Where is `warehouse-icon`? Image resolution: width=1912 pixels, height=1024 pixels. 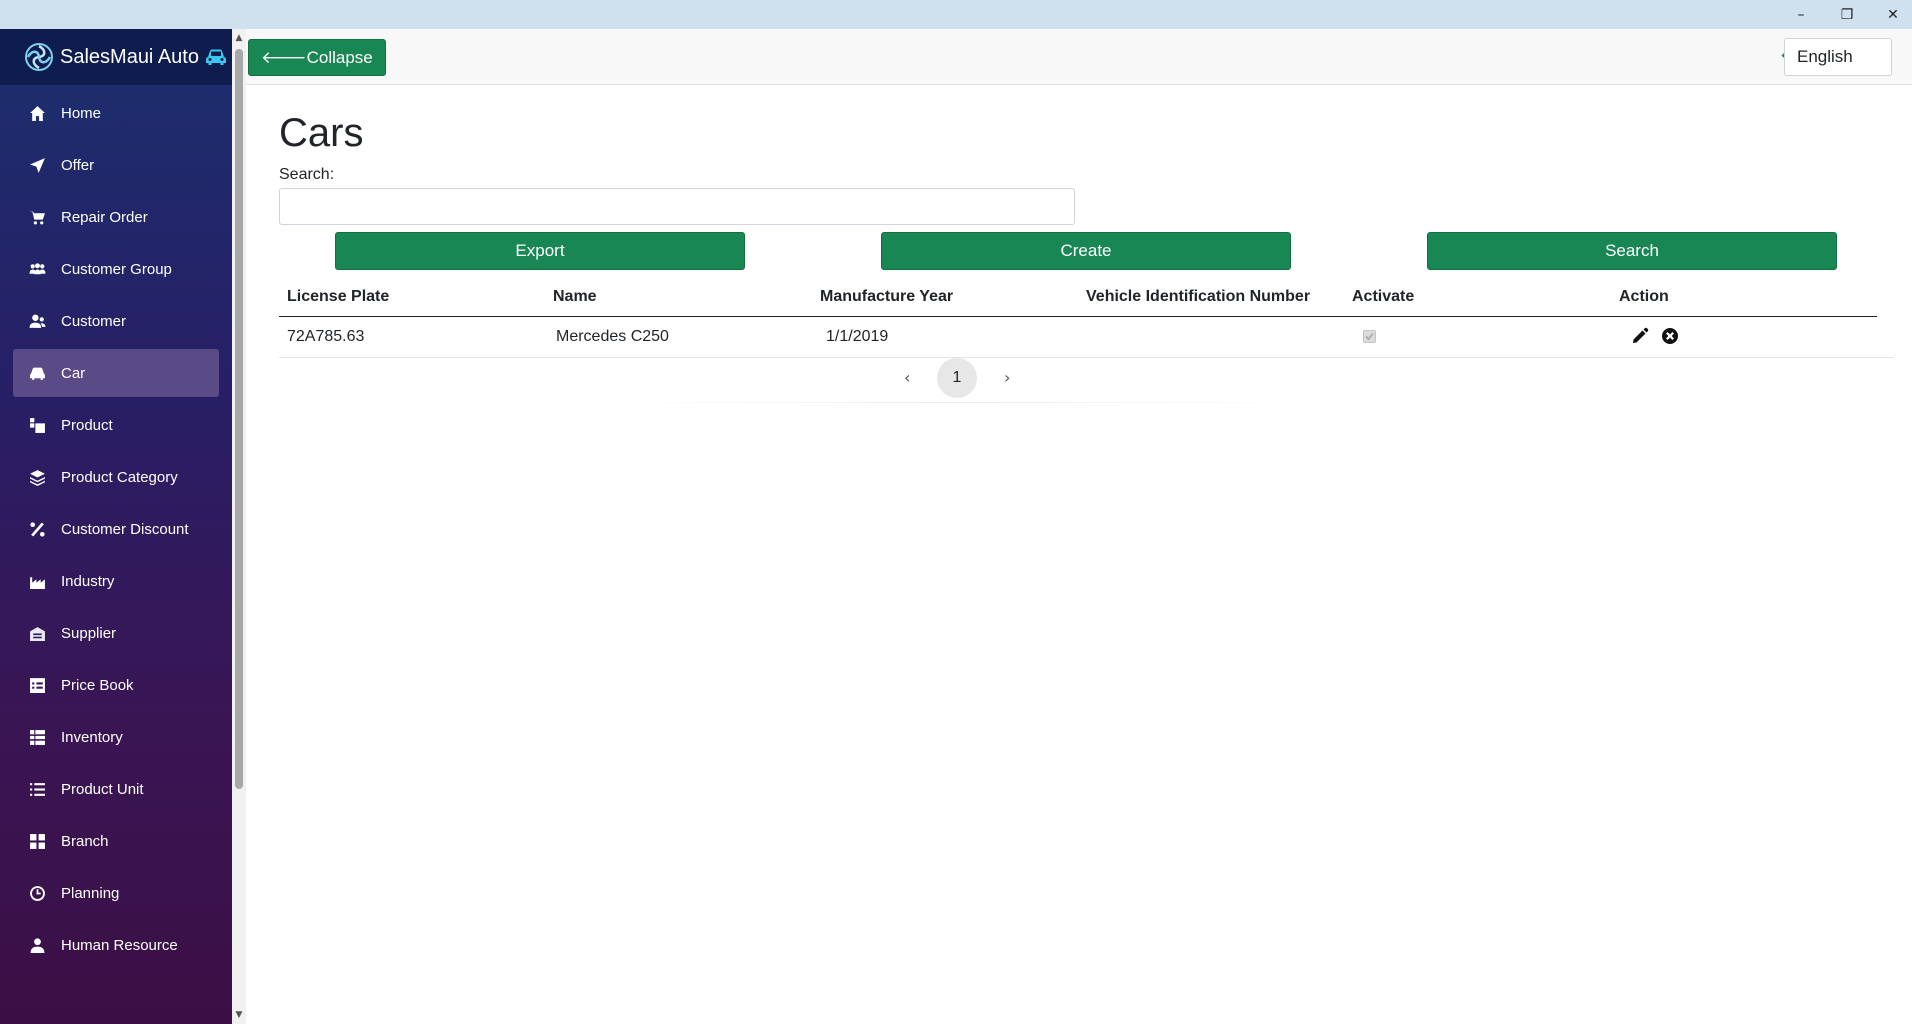 warehouse-icon is located at coordinates (37, 633).